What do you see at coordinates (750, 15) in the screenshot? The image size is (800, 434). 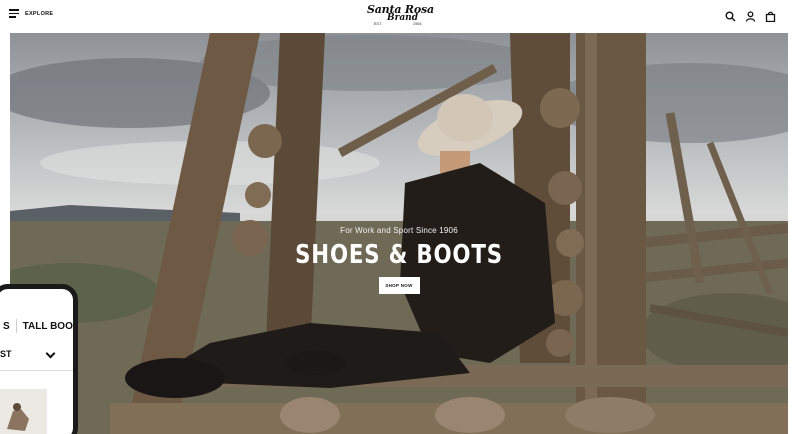 I see `account-icon` at bounding box center [750, 15].